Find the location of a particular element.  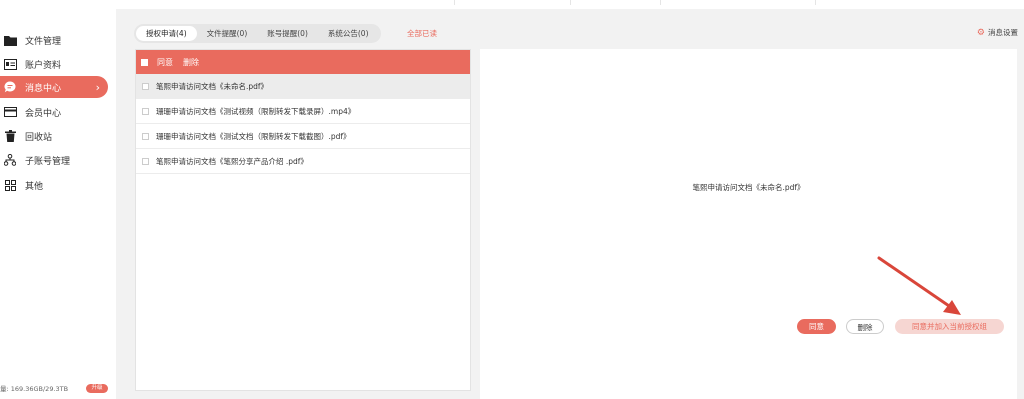

grid-icon is located at coordinates (10, 185).